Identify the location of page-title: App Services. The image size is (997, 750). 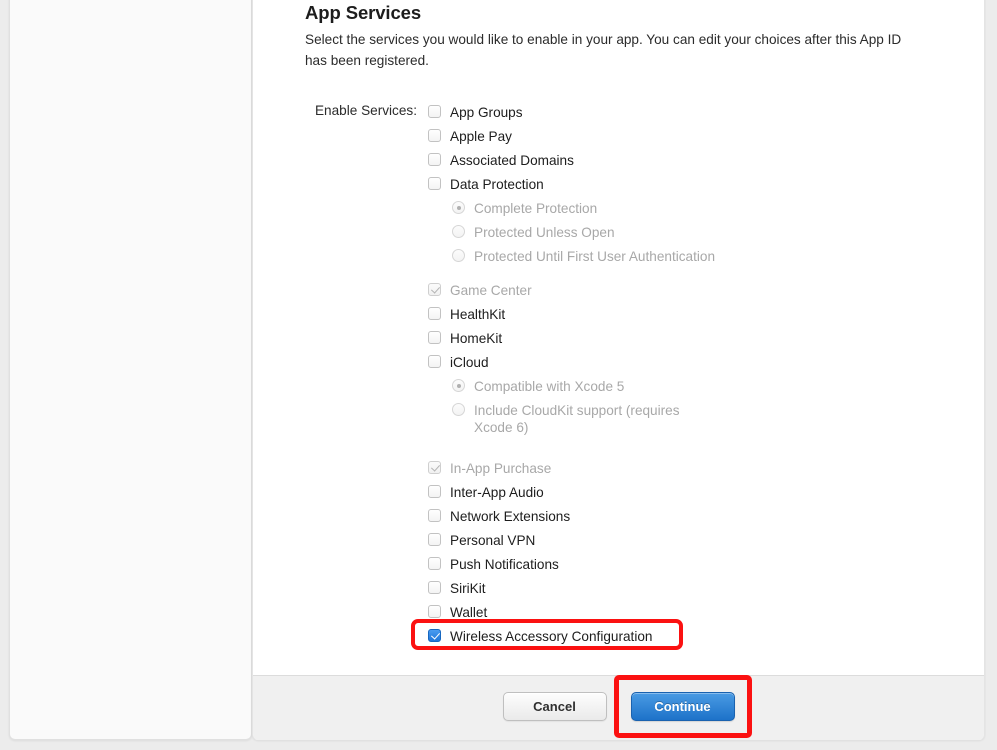
(363, 12).